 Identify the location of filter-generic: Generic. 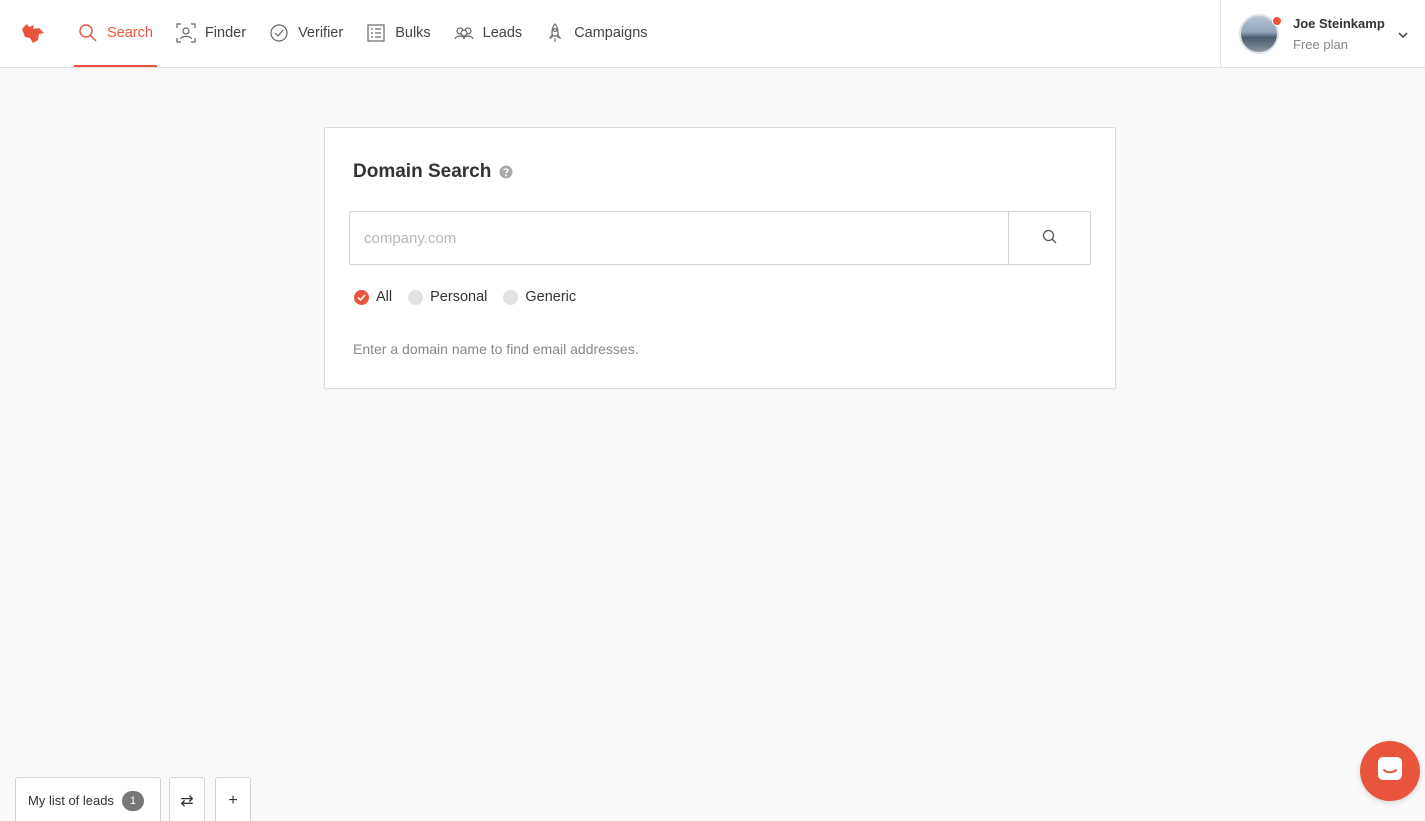
(539, 297).